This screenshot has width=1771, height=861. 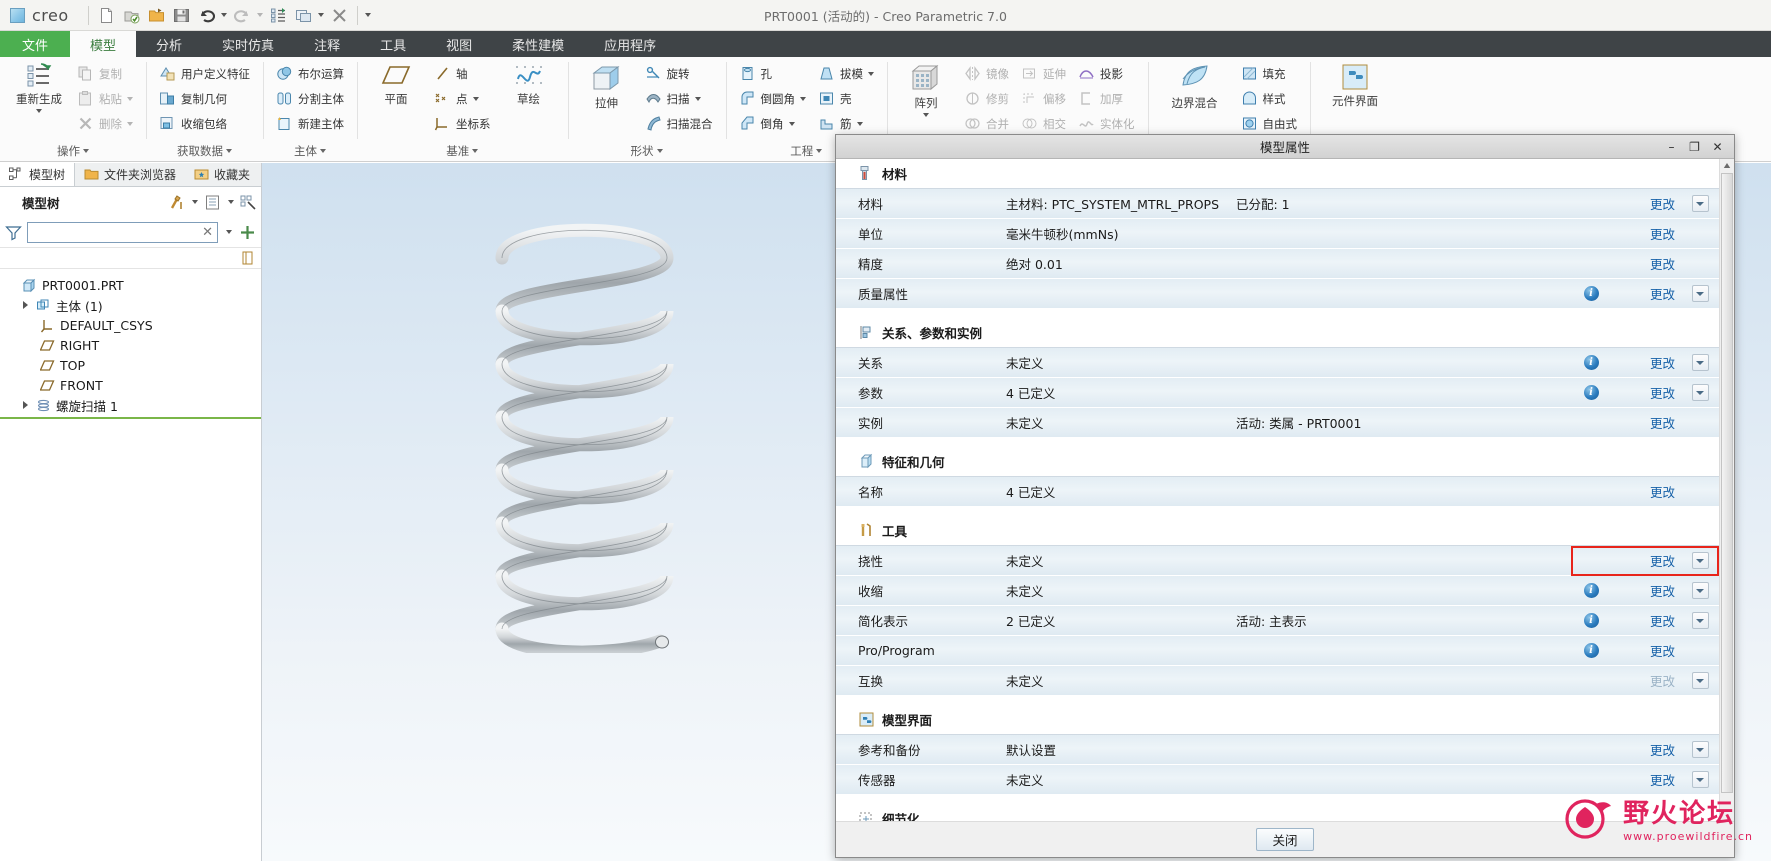 I want to click on tab-file: 文件, so click(x=35, y=44).